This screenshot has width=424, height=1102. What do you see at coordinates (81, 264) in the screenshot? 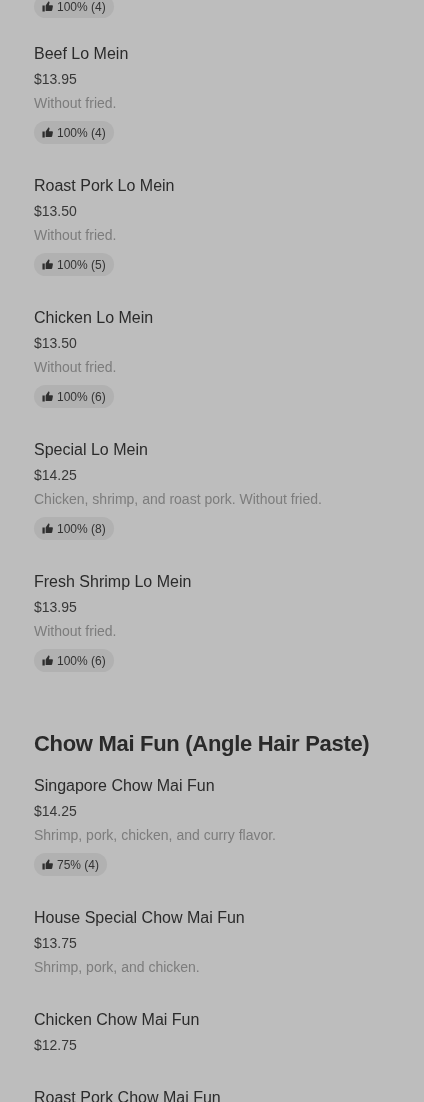
I see `rating-text: 100% (5)` at bounding box center [81, 264].